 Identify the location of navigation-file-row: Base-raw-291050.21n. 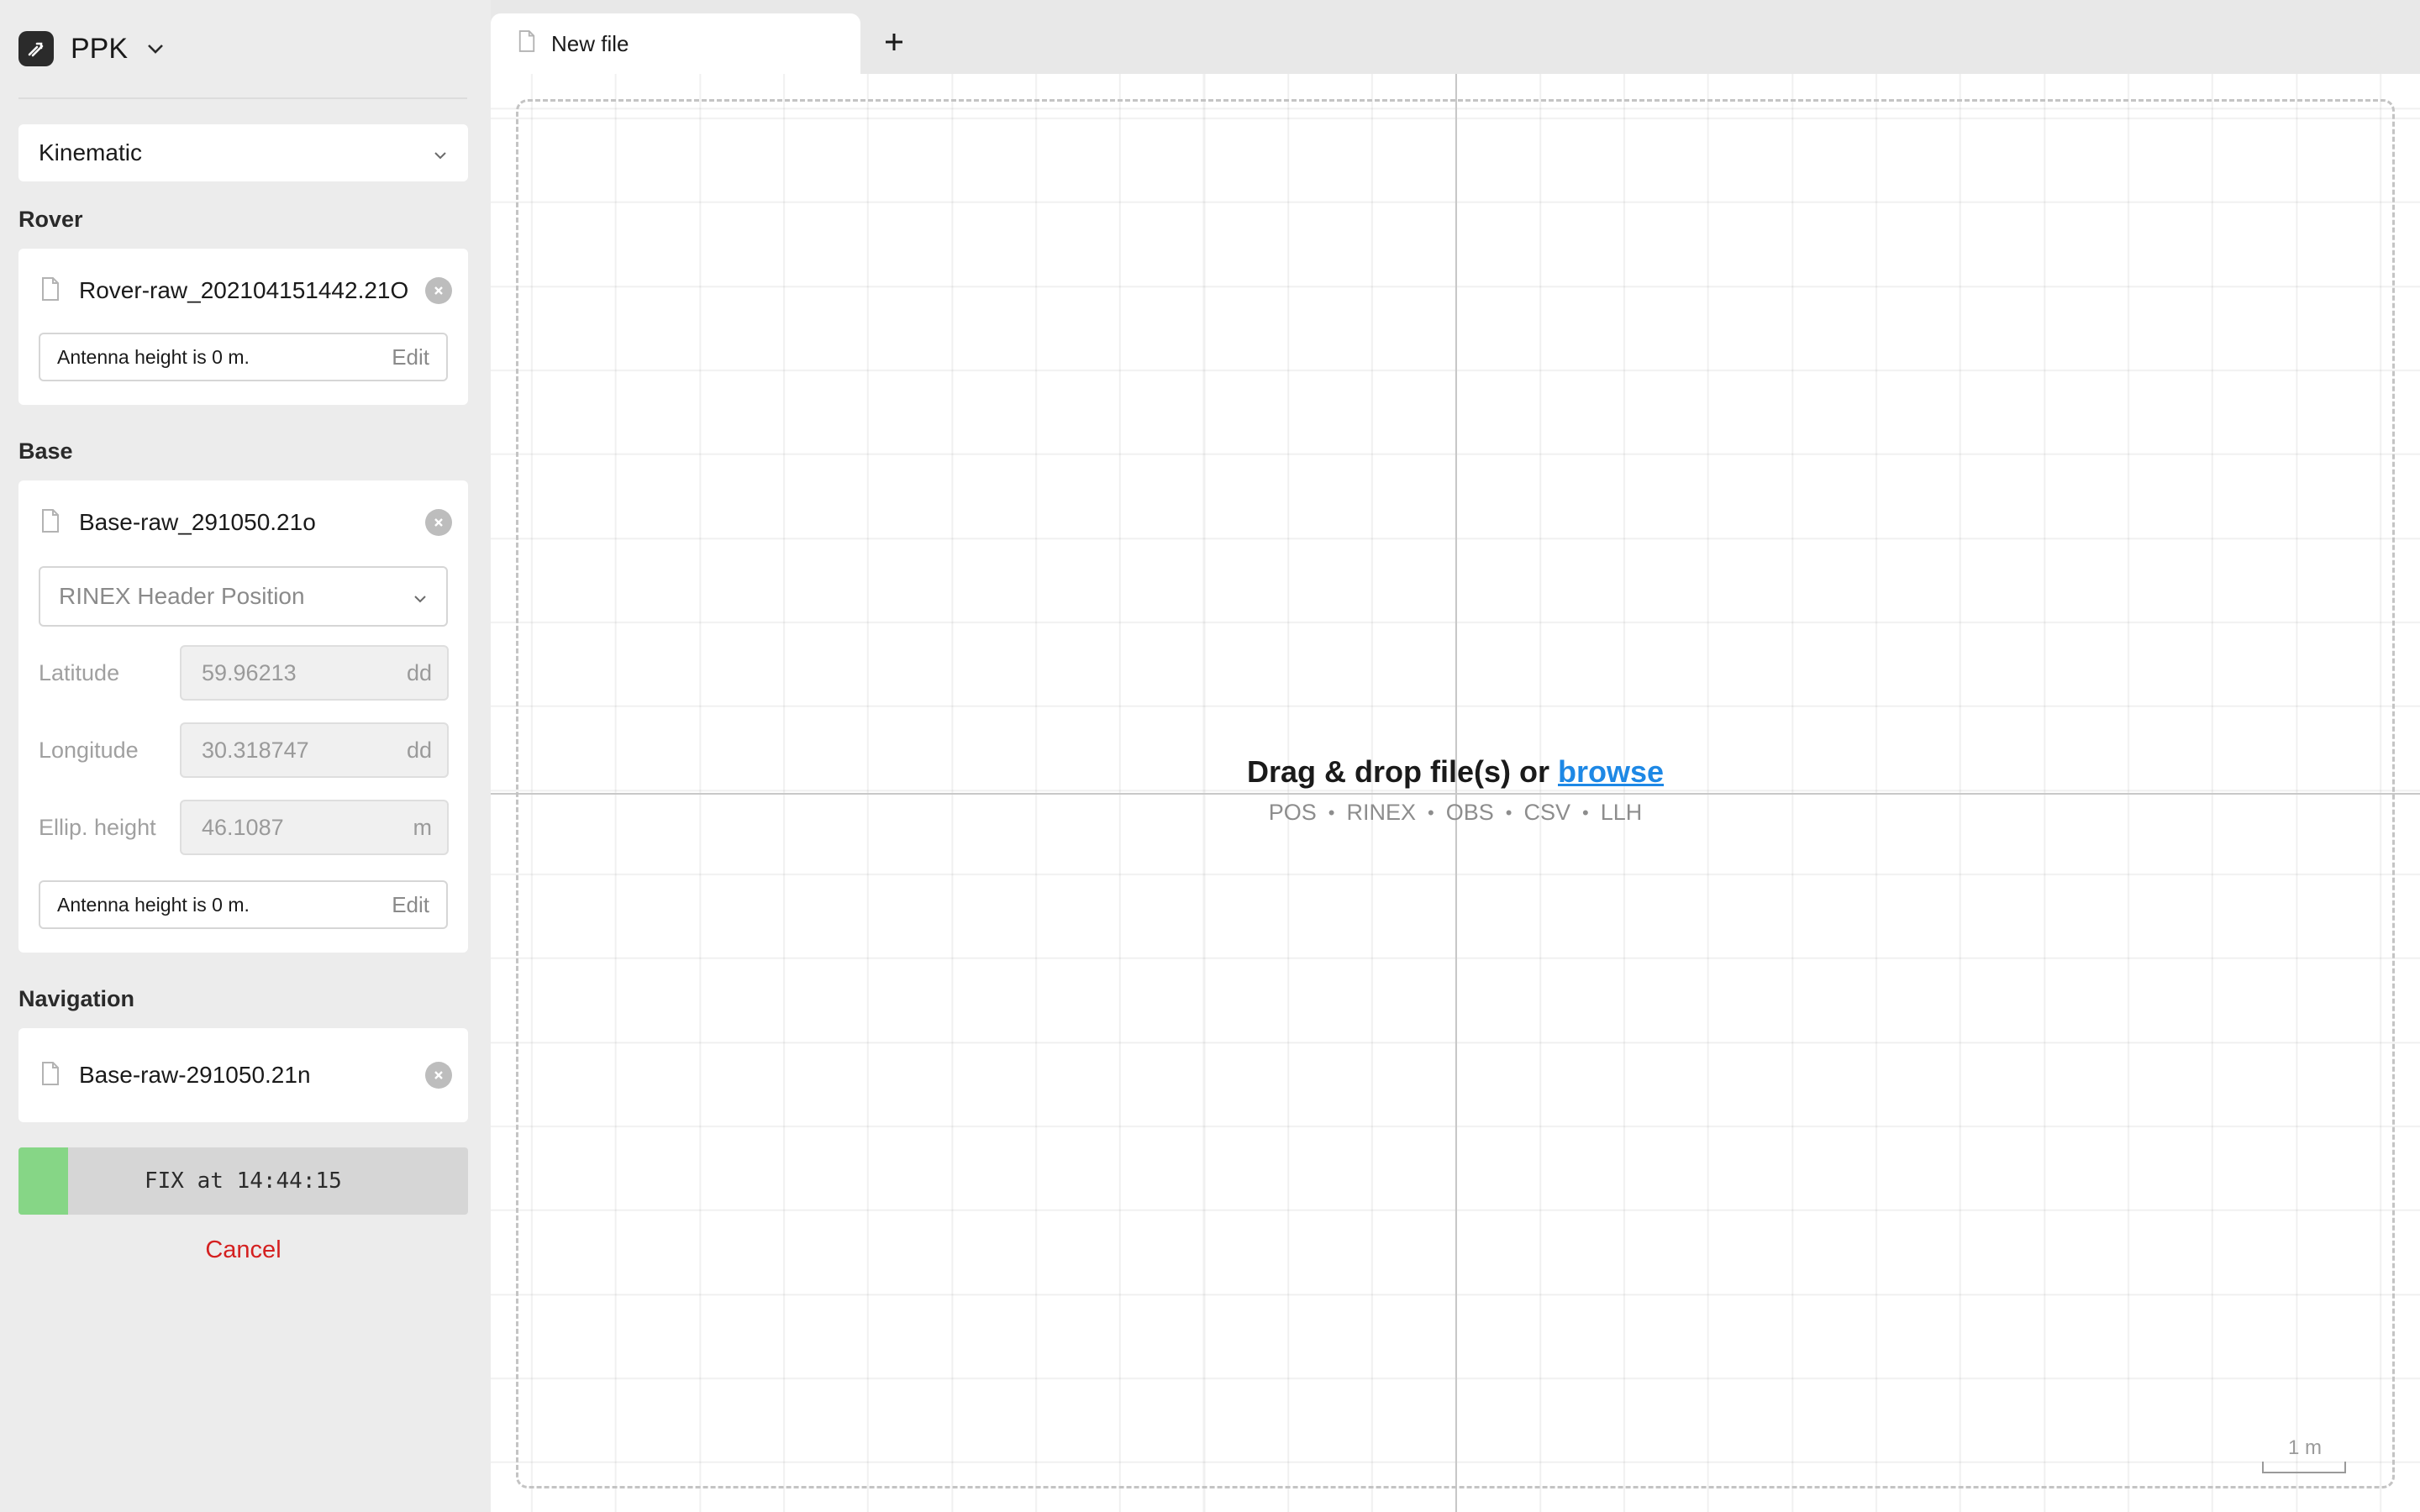
(246, 1075).